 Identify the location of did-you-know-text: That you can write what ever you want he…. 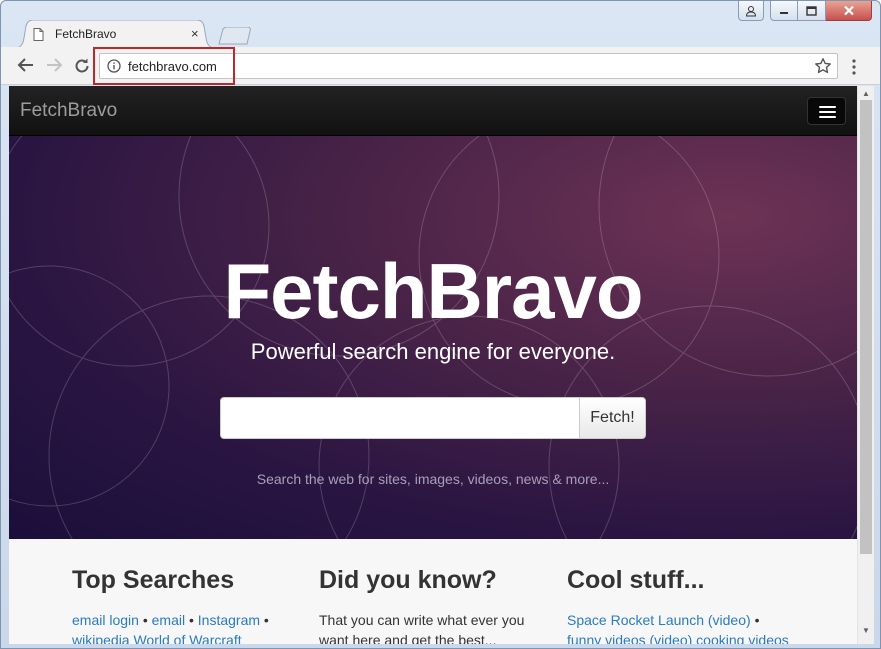
(434, 627).